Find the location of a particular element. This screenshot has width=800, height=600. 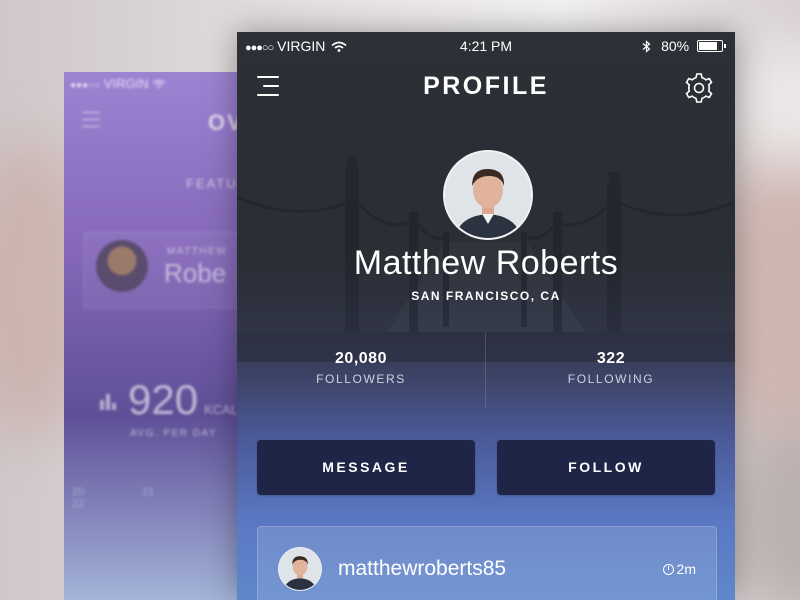

following-count: 322 is located at coordinates (611, 358).